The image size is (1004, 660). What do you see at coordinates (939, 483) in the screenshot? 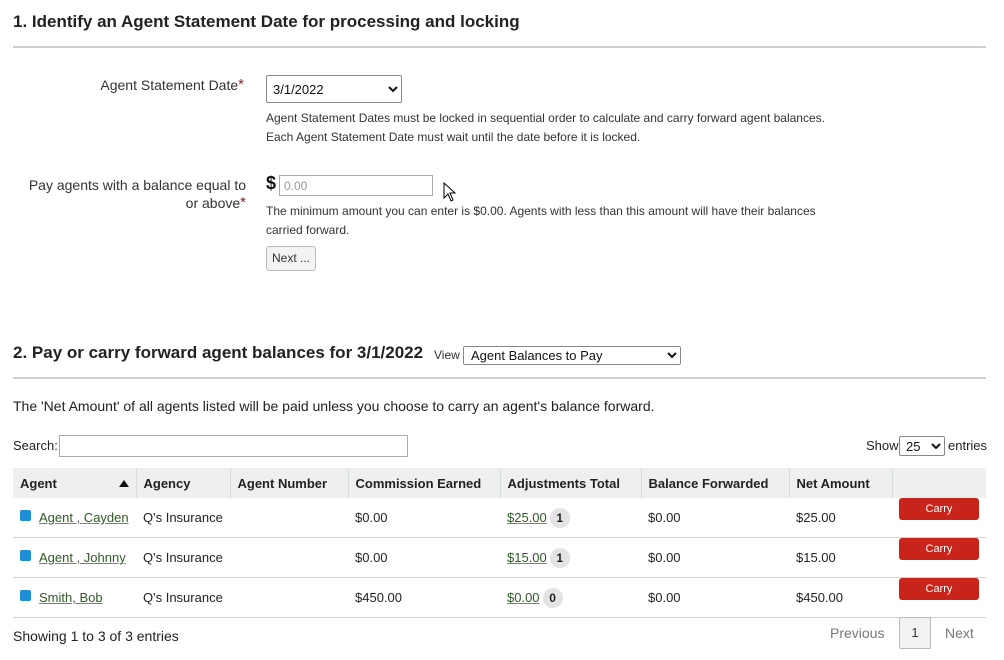
I see `column-header-actions` at bounding box center [939, 483].